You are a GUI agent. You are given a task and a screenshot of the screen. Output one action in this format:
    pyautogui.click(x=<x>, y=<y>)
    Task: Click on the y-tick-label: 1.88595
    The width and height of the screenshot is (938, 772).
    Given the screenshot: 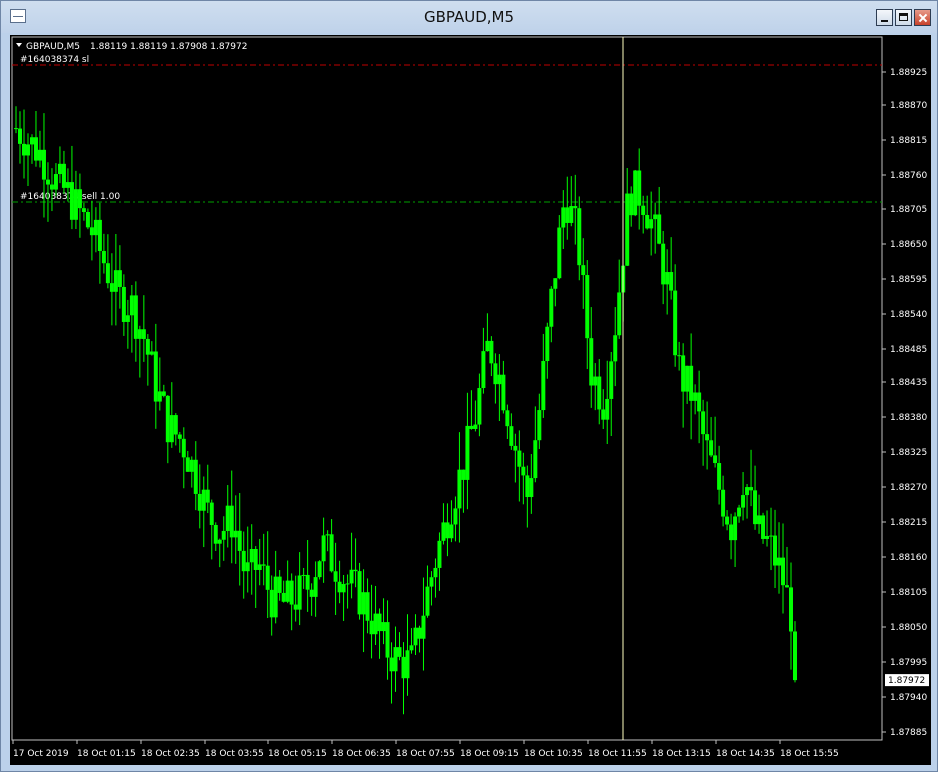 What is the action you would take?
    pyautogui.click(x=908, y=280)
    